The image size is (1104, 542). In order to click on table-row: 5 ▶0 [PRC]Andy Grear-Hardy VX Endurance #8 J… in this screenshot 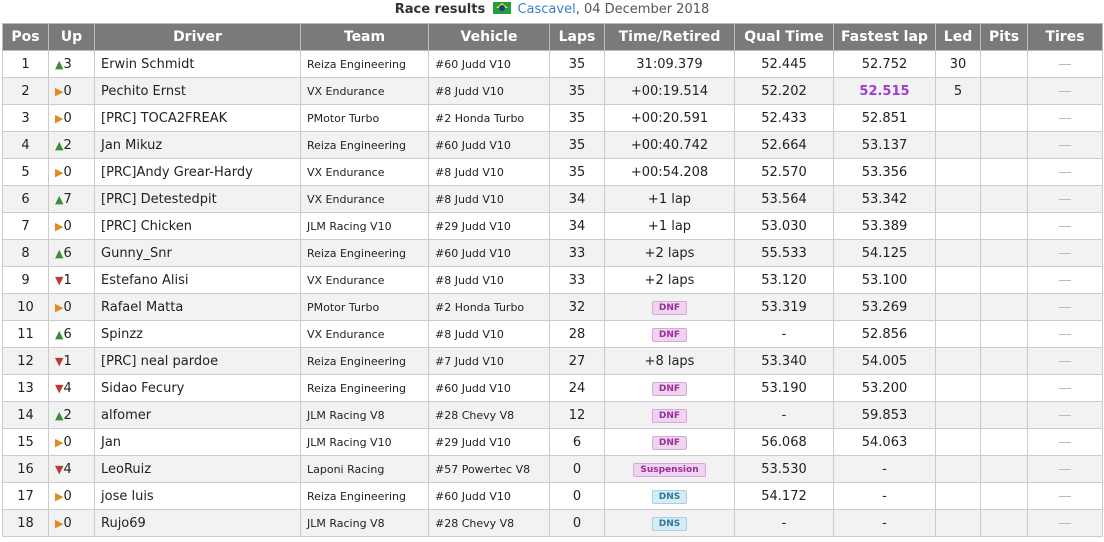, I will do `click(552, 172)`.